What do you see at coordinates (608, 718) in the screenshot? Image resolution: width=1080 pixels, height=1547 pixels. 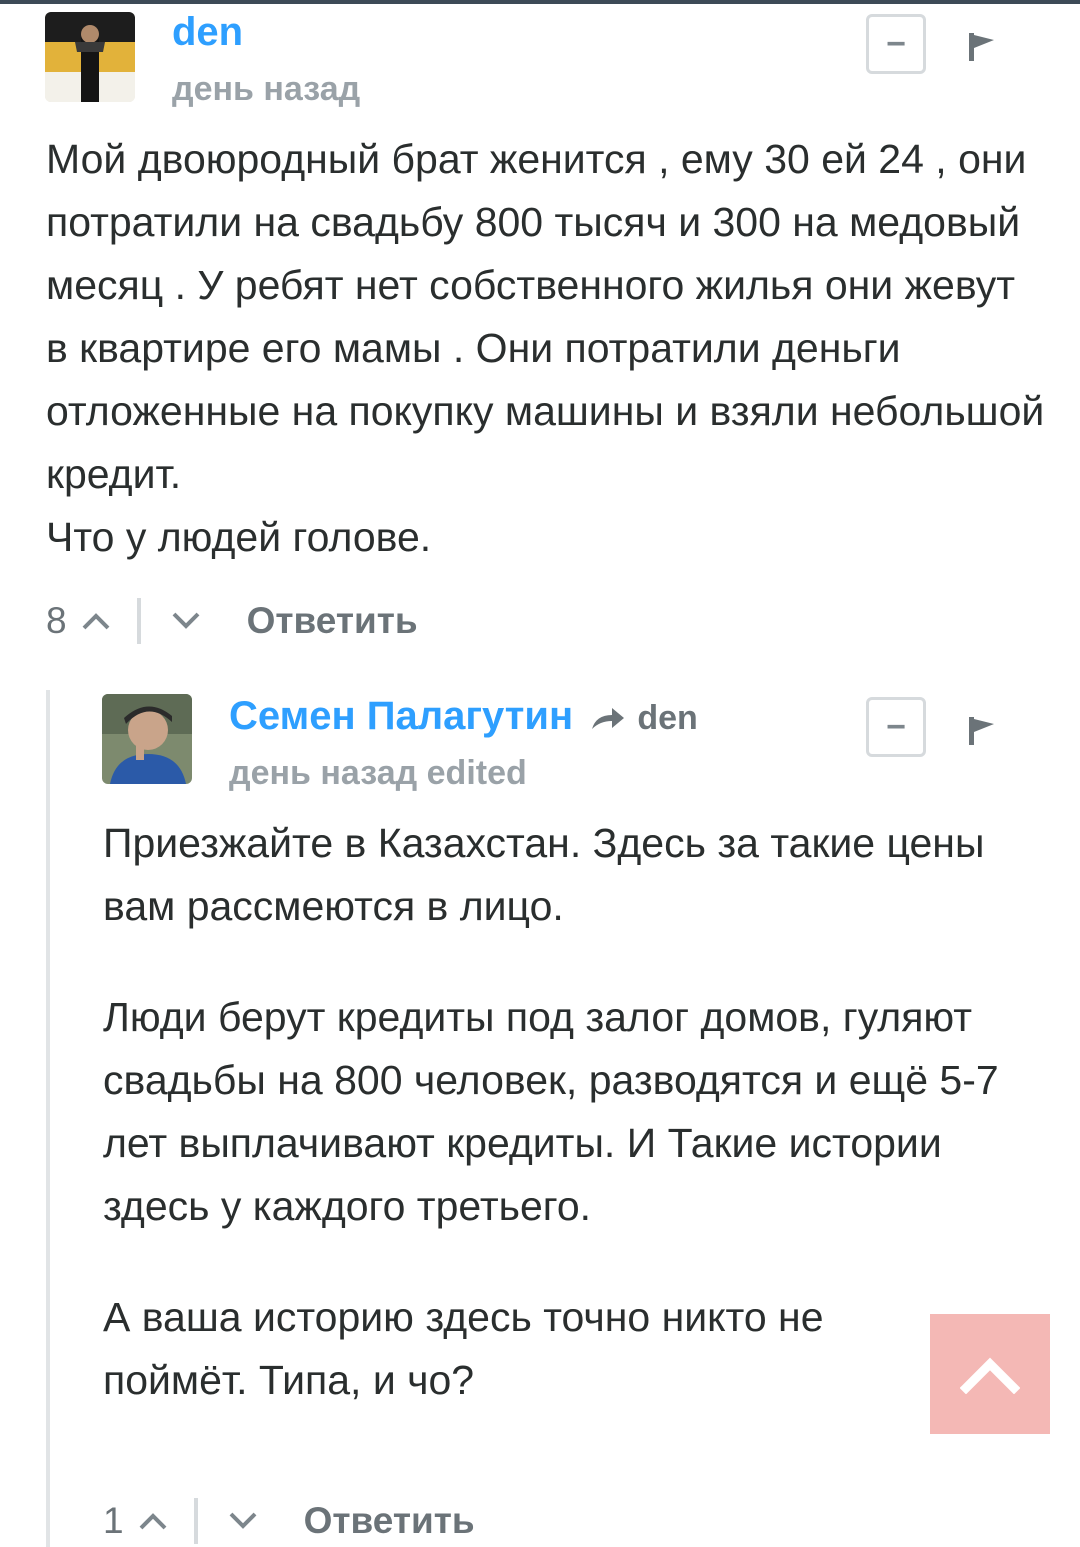 I see `share-arrow-icon` at bounding box center [608, 718].